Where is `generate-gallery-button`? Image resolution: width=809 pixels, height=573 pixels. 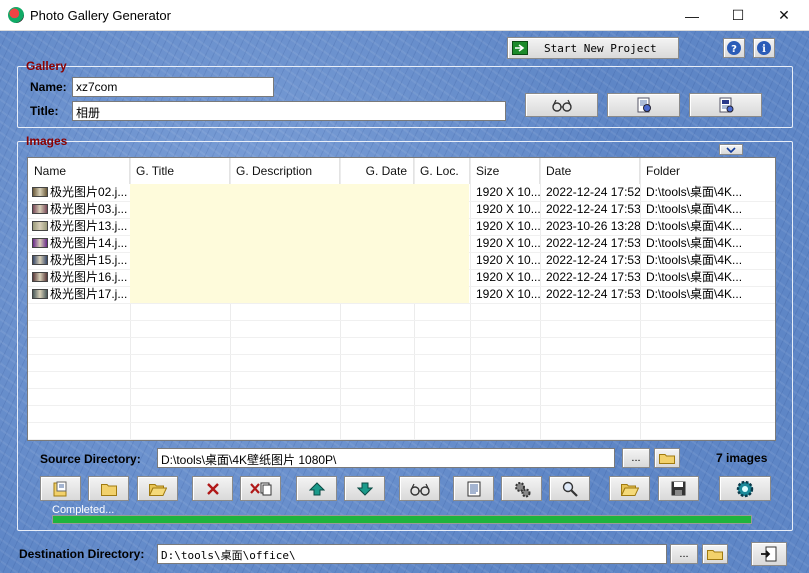
generate-gallery-button is located at coordinates (745, 488).